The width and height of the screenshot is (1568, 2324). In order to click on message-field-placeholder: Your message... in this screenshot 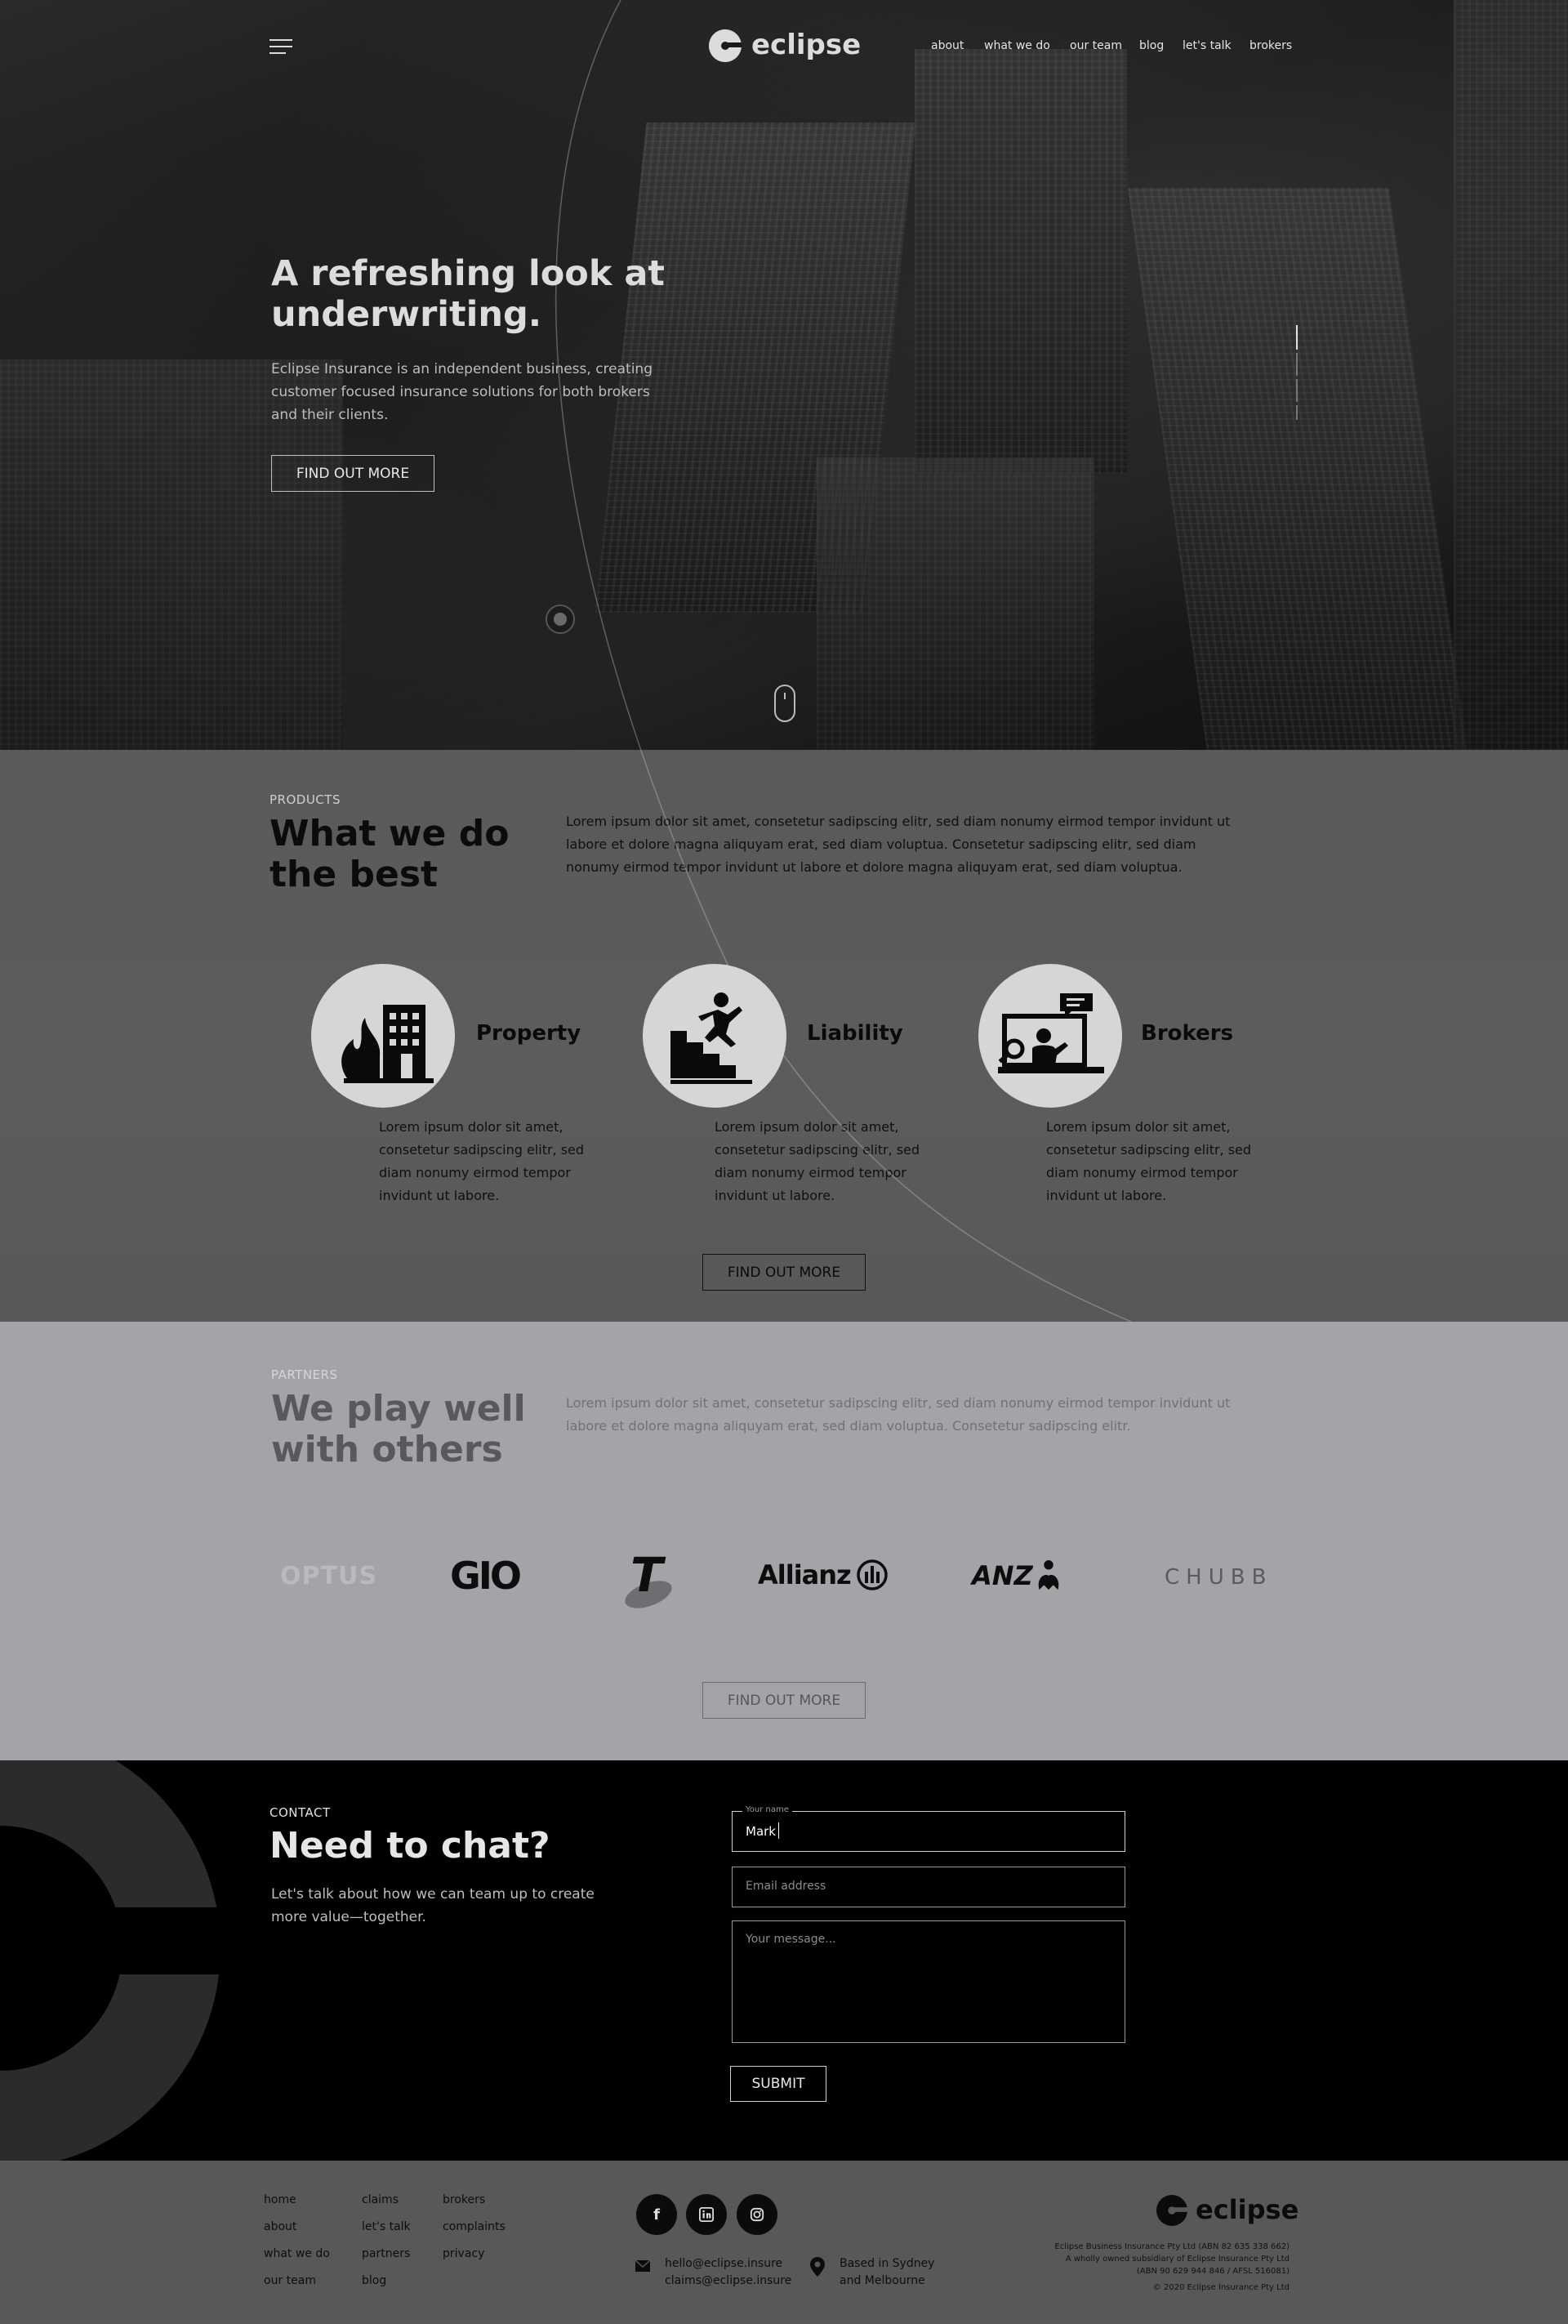, I will do `click(791, 1939)`.